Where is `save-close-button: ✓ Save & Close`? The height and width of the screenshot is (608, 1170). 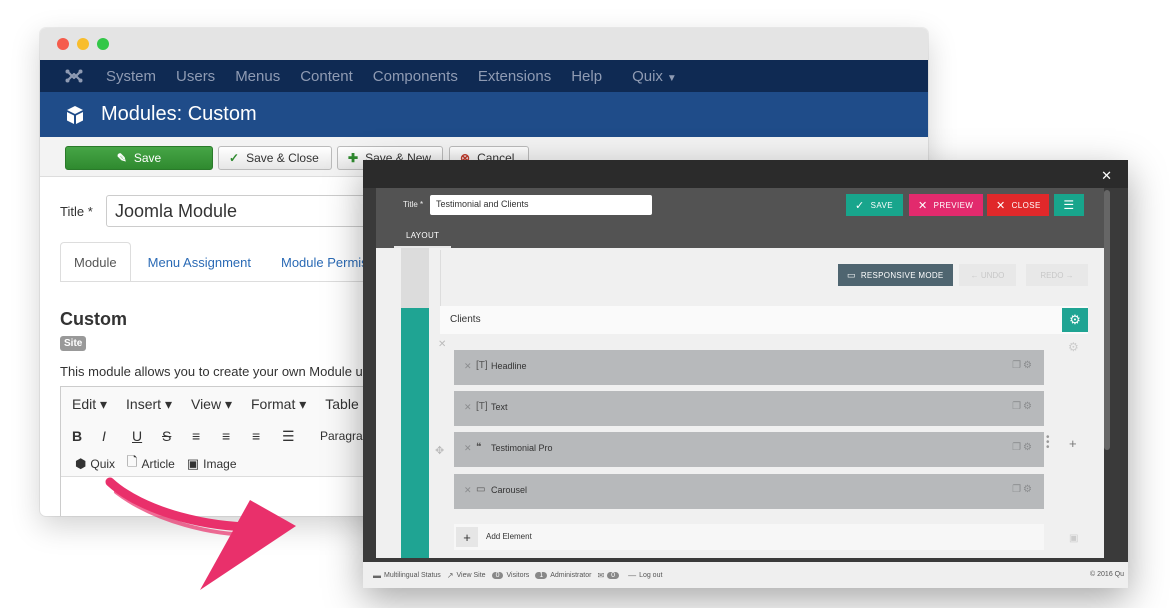
save-close-button: ✓ Save & Close is located at coordinates (275, 158).